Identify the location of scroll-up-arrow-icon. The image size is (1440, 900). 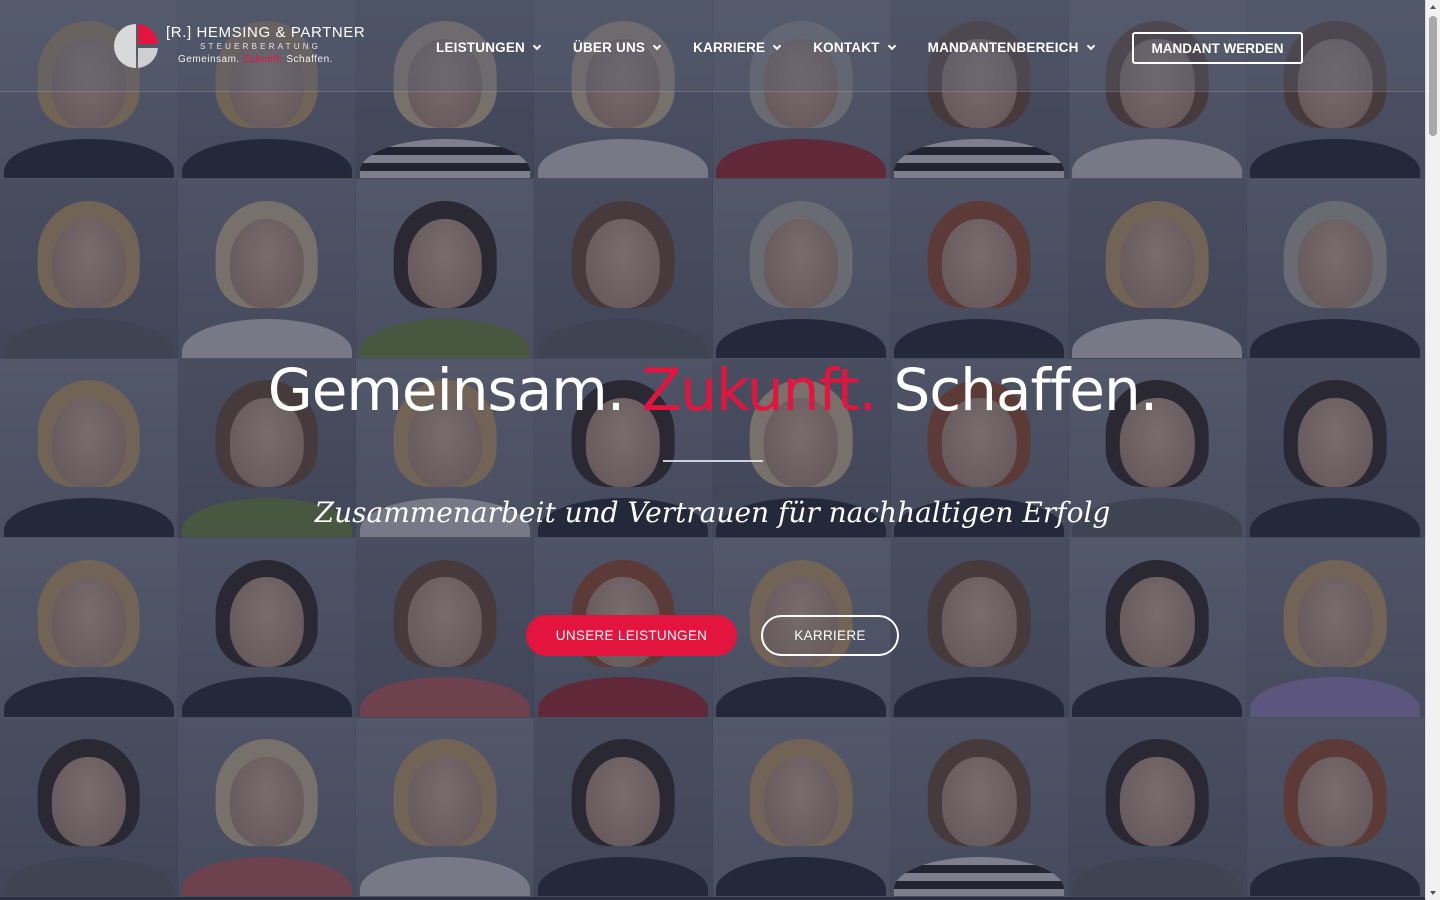
(1433, 7).